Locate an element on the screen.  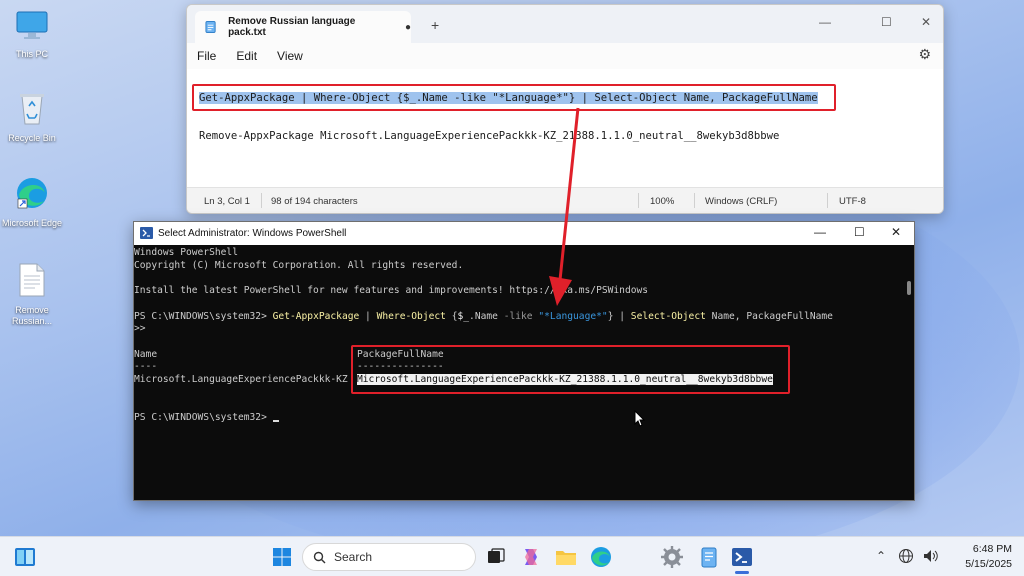
notepad-tab: Remove Russian language pack.txt ● is located at coordinates (303, 27).